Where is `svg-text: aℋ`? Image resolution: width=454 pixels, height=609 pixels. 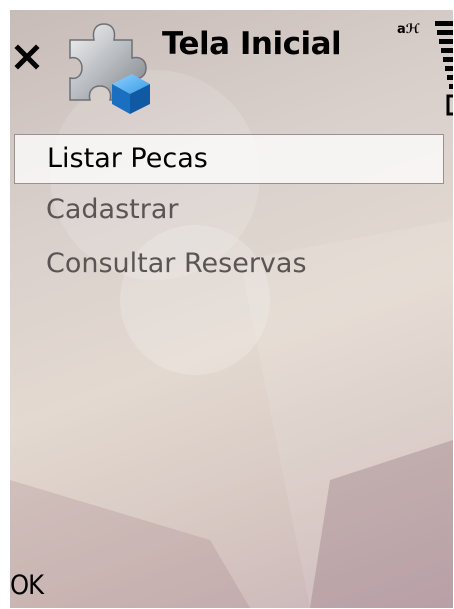
svg-text: aℋ is located at coordinates (408, 29).